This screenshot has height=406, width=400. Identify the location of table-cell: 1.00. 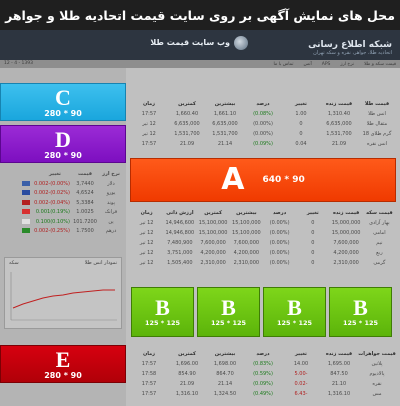
(301, 114).